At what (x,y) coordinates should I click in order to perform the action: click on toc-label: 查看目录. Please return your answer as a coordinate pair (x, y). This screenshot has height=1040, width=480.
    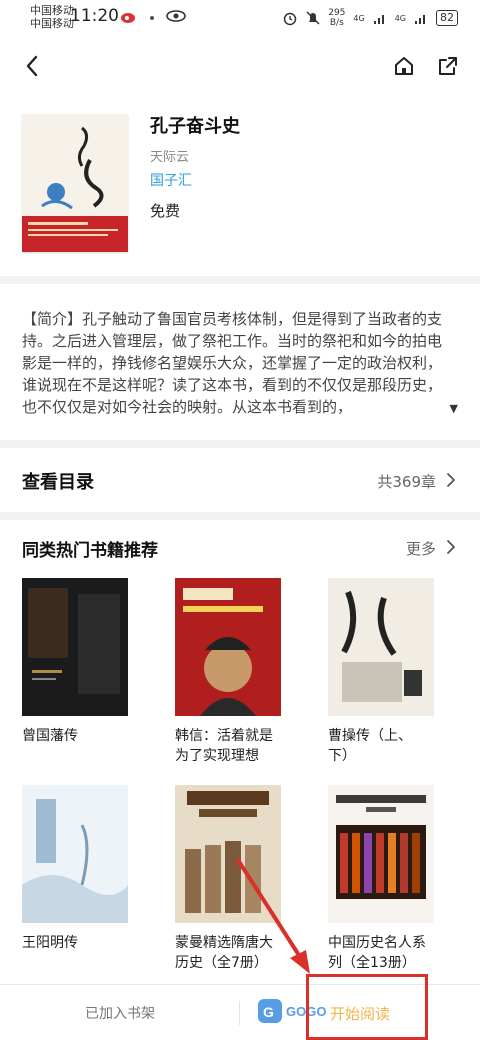
    Looking at the image, I should click on (58, 482).